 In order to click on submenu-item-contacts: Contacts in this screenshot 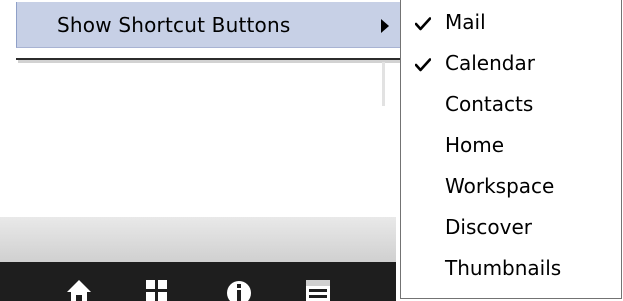, I will do `click(511, 104)`.